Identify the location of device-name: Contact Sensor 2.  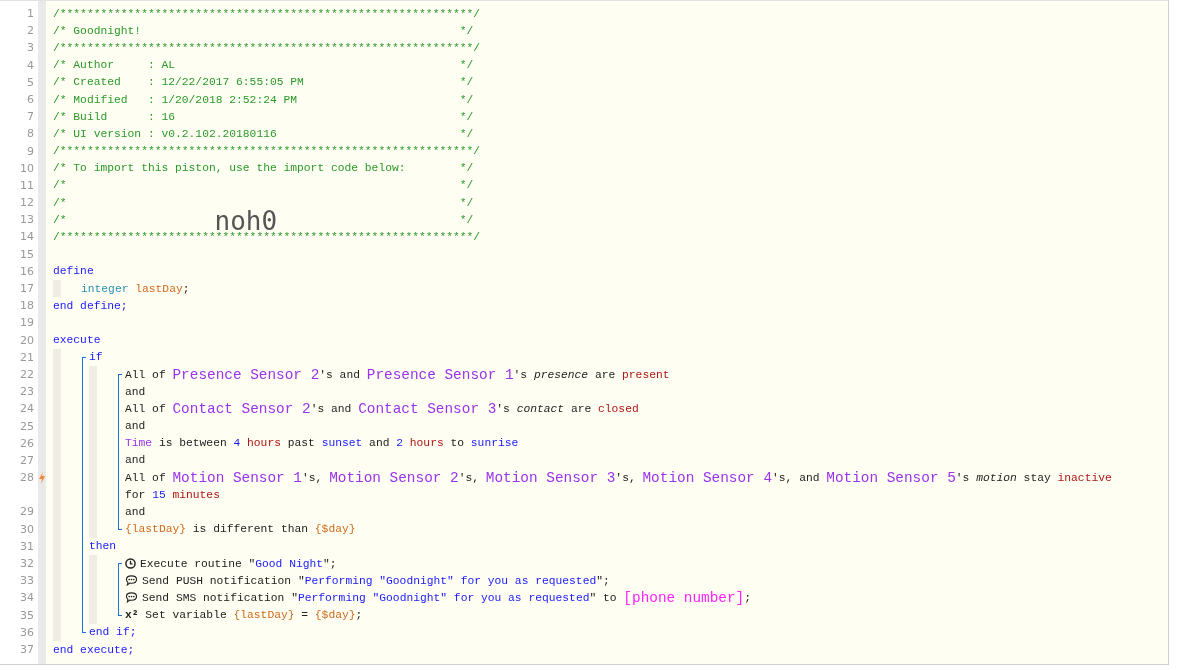
(241, 408).